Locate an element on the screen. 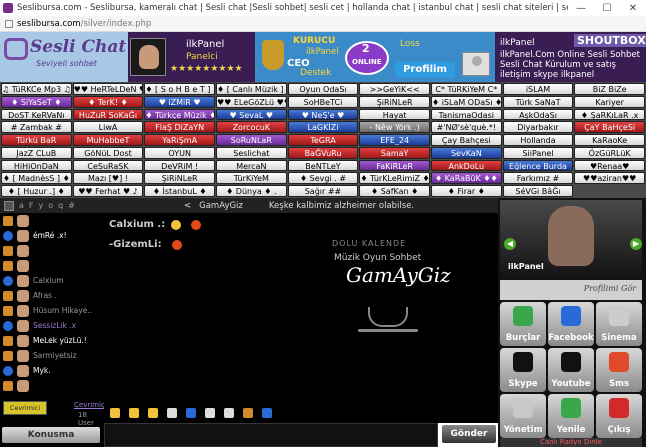 The width and height of the screenshot is (646, 447). room-button: Hollanda is located at coordinates (538, 140).